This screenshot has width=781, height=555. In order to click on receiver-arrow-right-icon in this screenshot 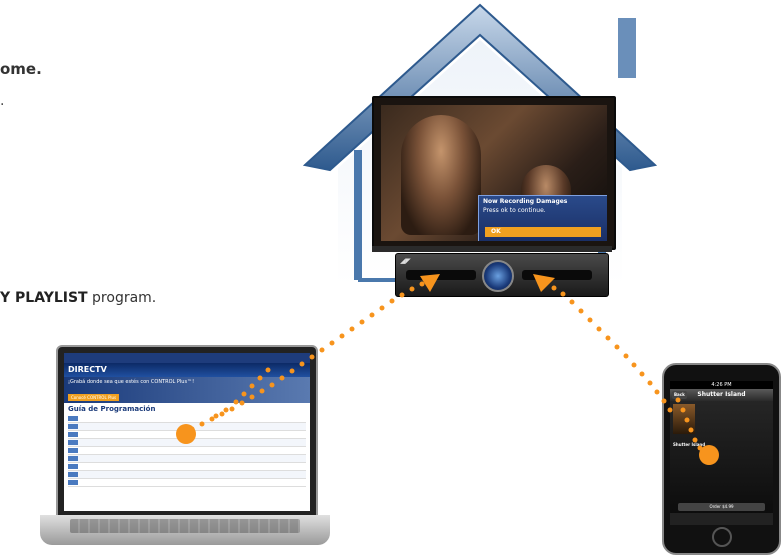, I will do `click(544, 283)`.